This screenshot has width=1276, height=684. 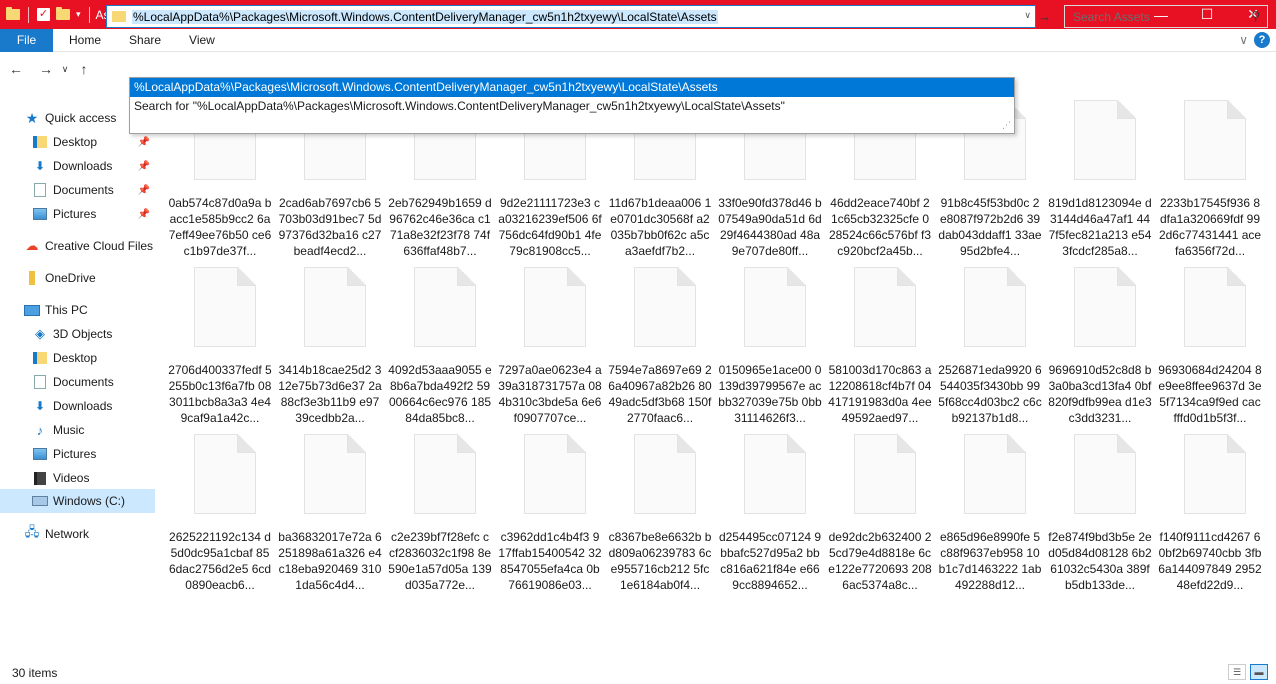 I want to click on tab-home: Home, so click(x=84, y=40).